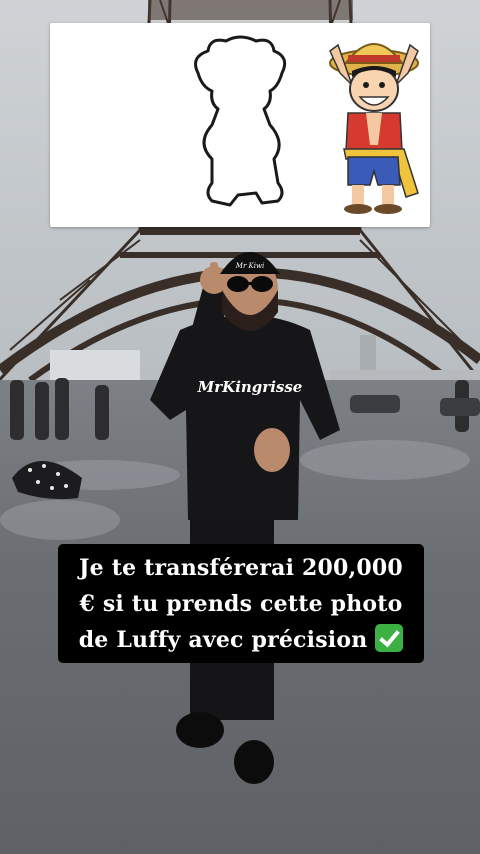 This screenshot has width=480, height=854. Describe the element at coordinates (47, 480) in the screenshot. I see `umbrella-on-ground` at that location.